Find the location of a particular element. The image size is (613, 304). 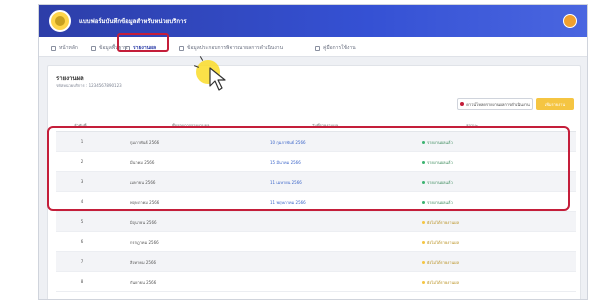

table-row: 6 กรกฎาคม 2566 ยังไม่ได้รายงานผล is located at coordinates (316, 242).